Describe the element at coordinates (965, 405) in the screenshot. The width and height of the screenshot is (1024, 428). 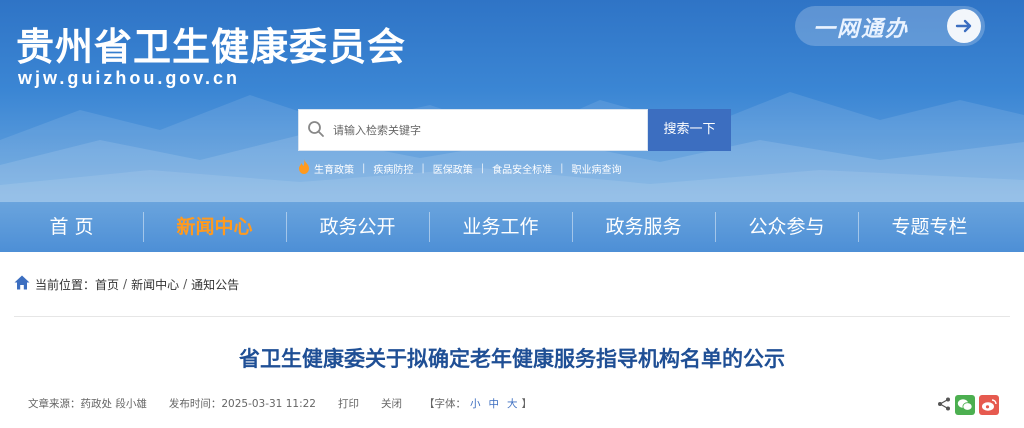
I see `wechat-icon` at that location.